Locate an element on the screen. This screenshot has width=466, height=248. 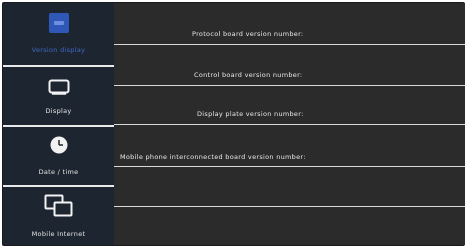
control-board-version-label: Control board version number: is located at coordinates (248, 75).